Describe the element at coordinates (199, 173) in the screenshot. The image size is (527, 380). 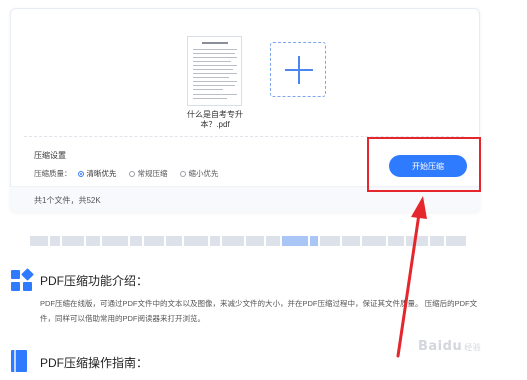
I see `radio-size-first: 缩小优先` at that location.